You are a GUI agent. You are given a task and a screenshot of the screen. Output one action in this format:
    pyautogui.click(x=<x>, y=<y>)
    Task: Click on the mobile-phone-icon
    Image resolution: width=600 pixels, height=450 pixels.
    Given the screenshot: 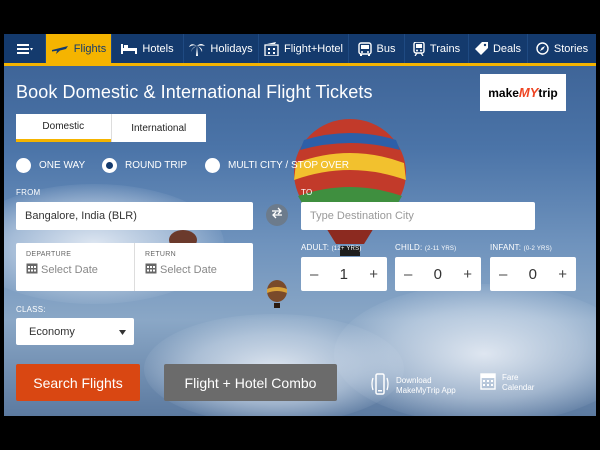 What is the action you would take?
    pyautogui.click(x=380, y=385)
    